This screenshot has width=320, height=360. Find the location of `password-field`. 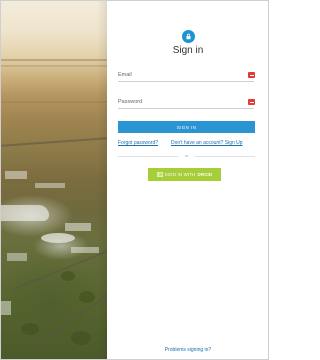

password-field is located at coordinates (178, 102).